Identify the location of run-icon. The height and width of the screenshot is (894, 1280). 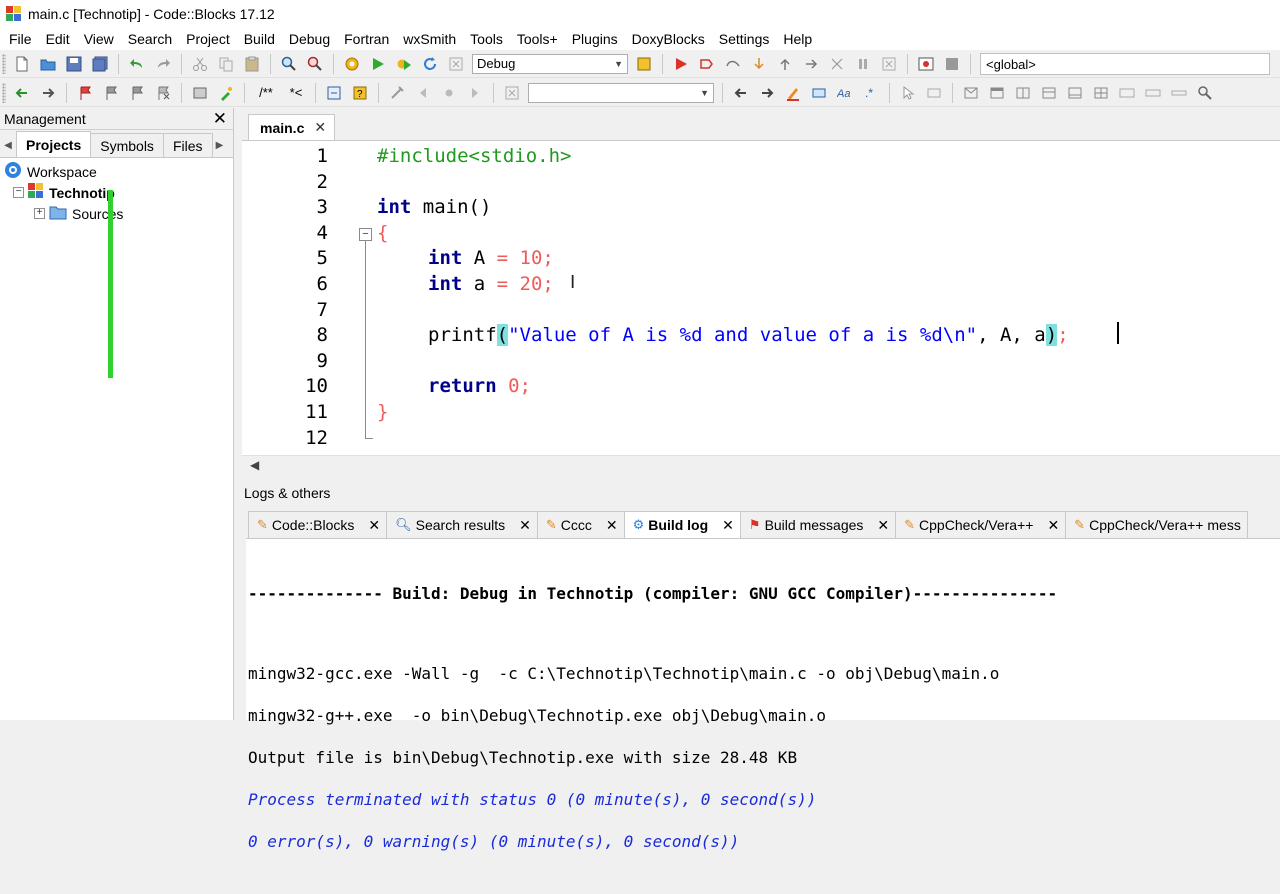
(378, 64).